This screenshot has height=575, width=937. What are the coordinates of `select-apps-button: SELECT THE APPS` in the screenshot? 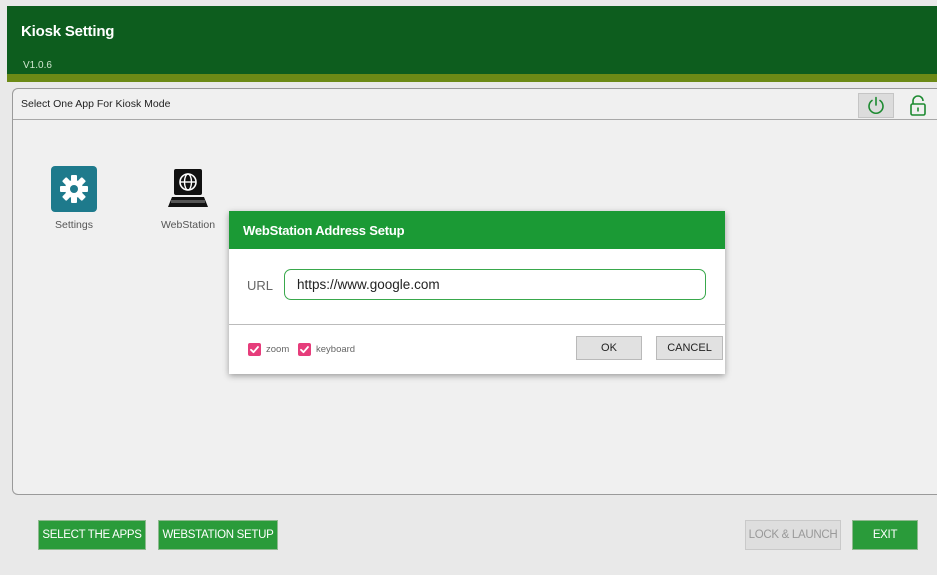 It's located at (92, 535).